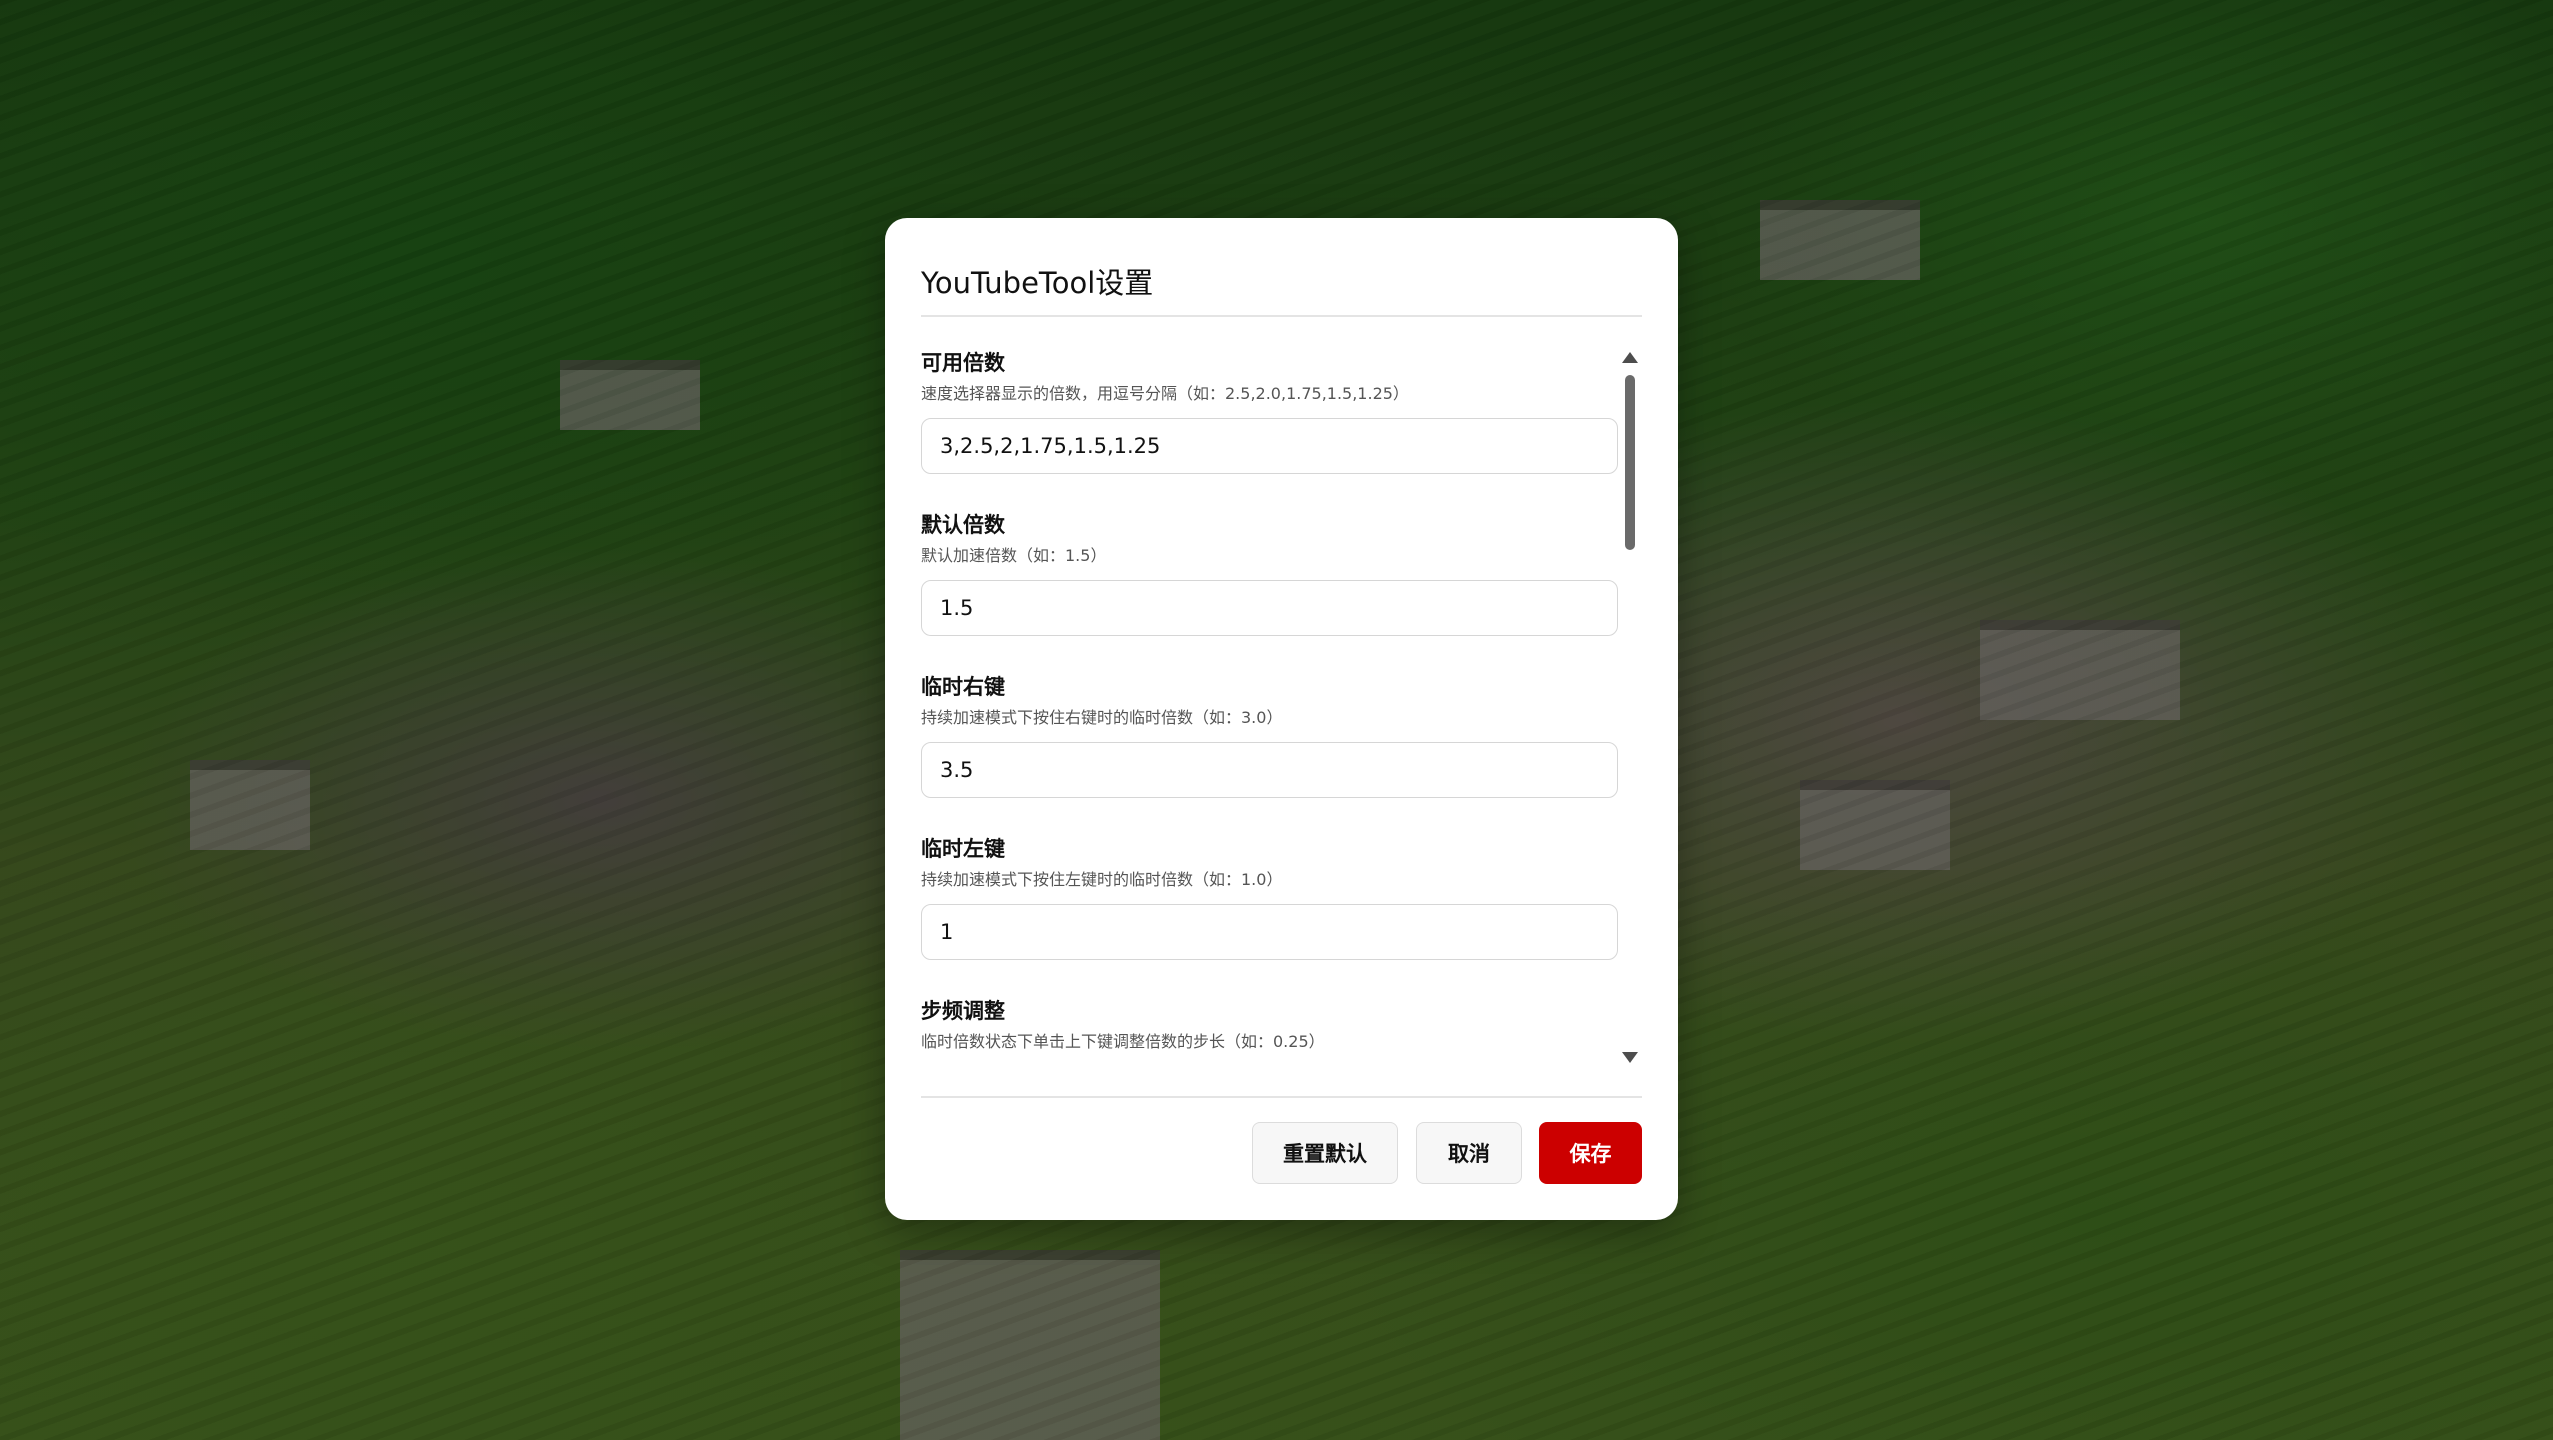 The height and width of the screenshot is (1440, 2553). Describe the element at coordinates (963, 687) in the screenshot. I see `setting-label: 临时右键` at that location.